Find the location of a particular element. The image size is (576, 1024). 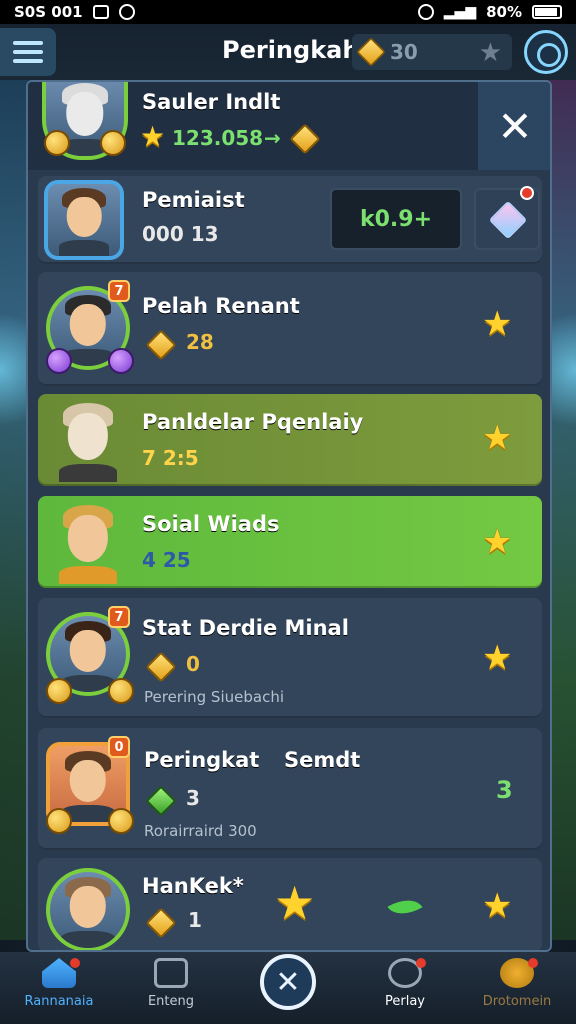

leaderboard-row: Soial Wiads 4 25 ★ is located at coordinates (290, 542).